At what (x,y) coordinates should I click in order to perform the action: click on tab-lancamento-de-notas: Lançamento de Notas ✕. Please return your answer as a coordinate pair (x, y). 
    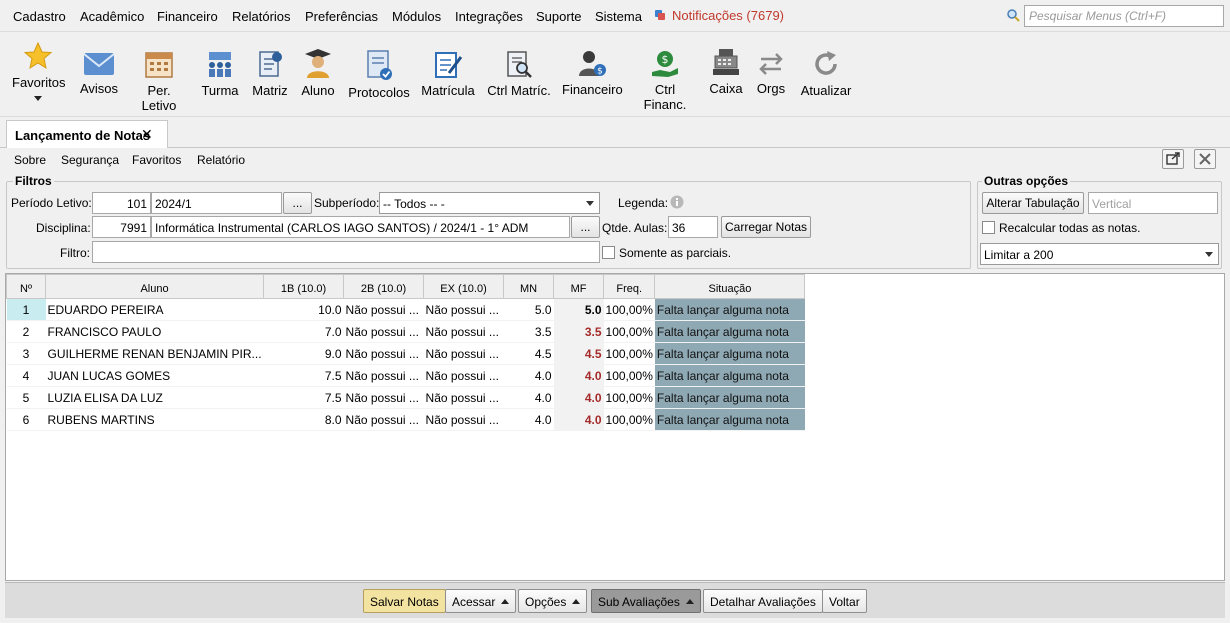
    Looking at the image, I should click on (87, 134).